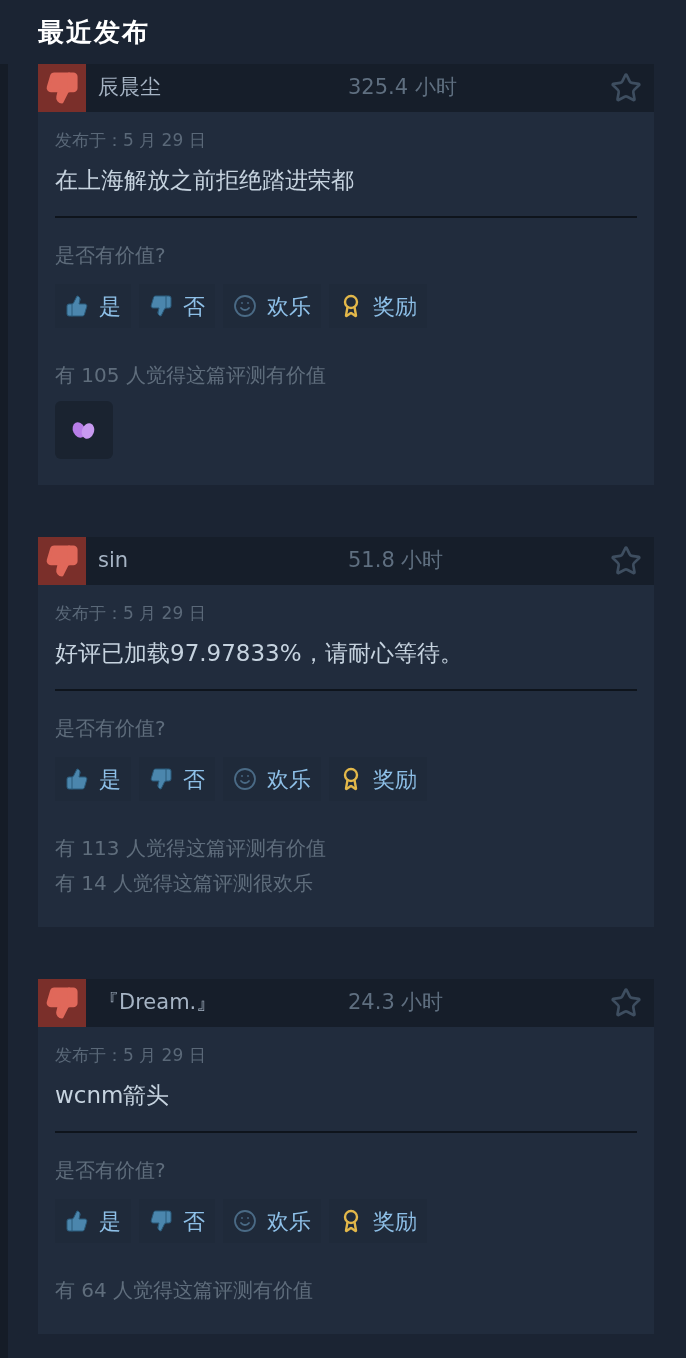 This screenshot has width=686, height=1358. I want to click on playtime: 24.3 小时, so click(396, 1003).